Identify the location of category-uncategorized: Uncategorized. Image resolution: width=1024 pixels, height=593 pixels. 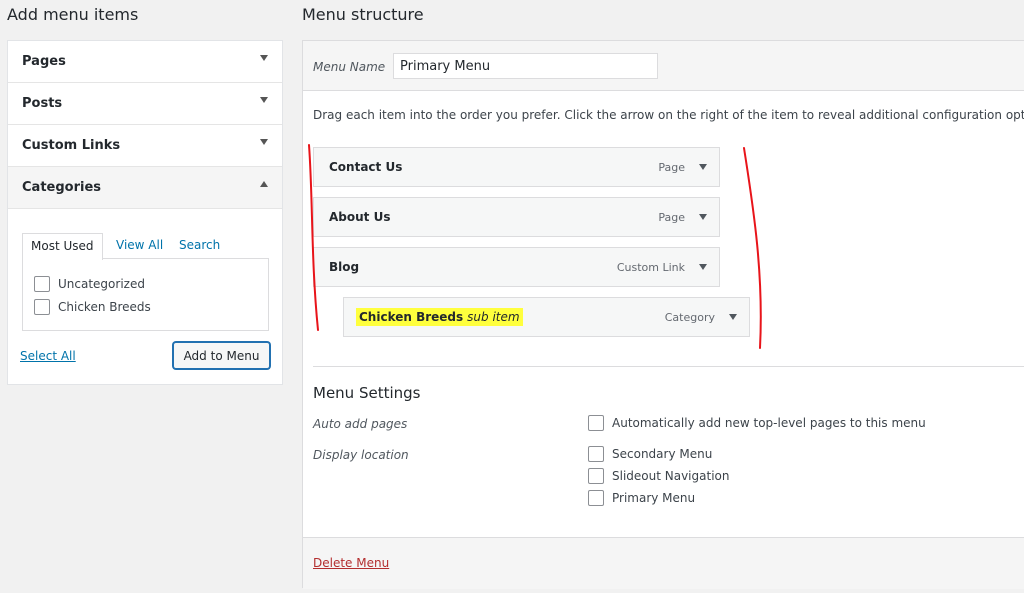
(89, 284).